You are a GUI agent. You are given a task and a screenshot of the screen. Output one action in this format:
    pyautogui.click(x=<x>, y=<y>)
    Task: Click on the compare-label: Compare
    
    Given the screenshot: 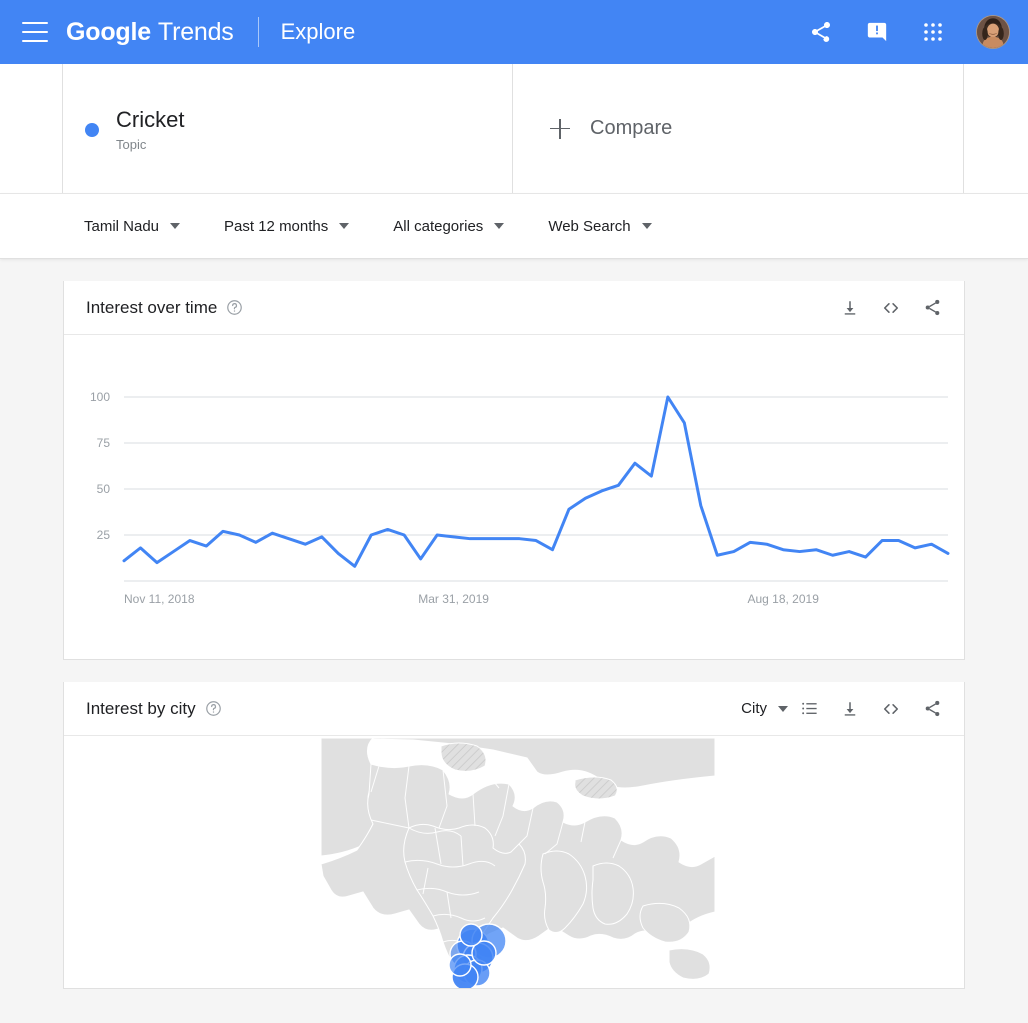 What is the action you would take?
    pyautogui.click(x=631, y=128)
    